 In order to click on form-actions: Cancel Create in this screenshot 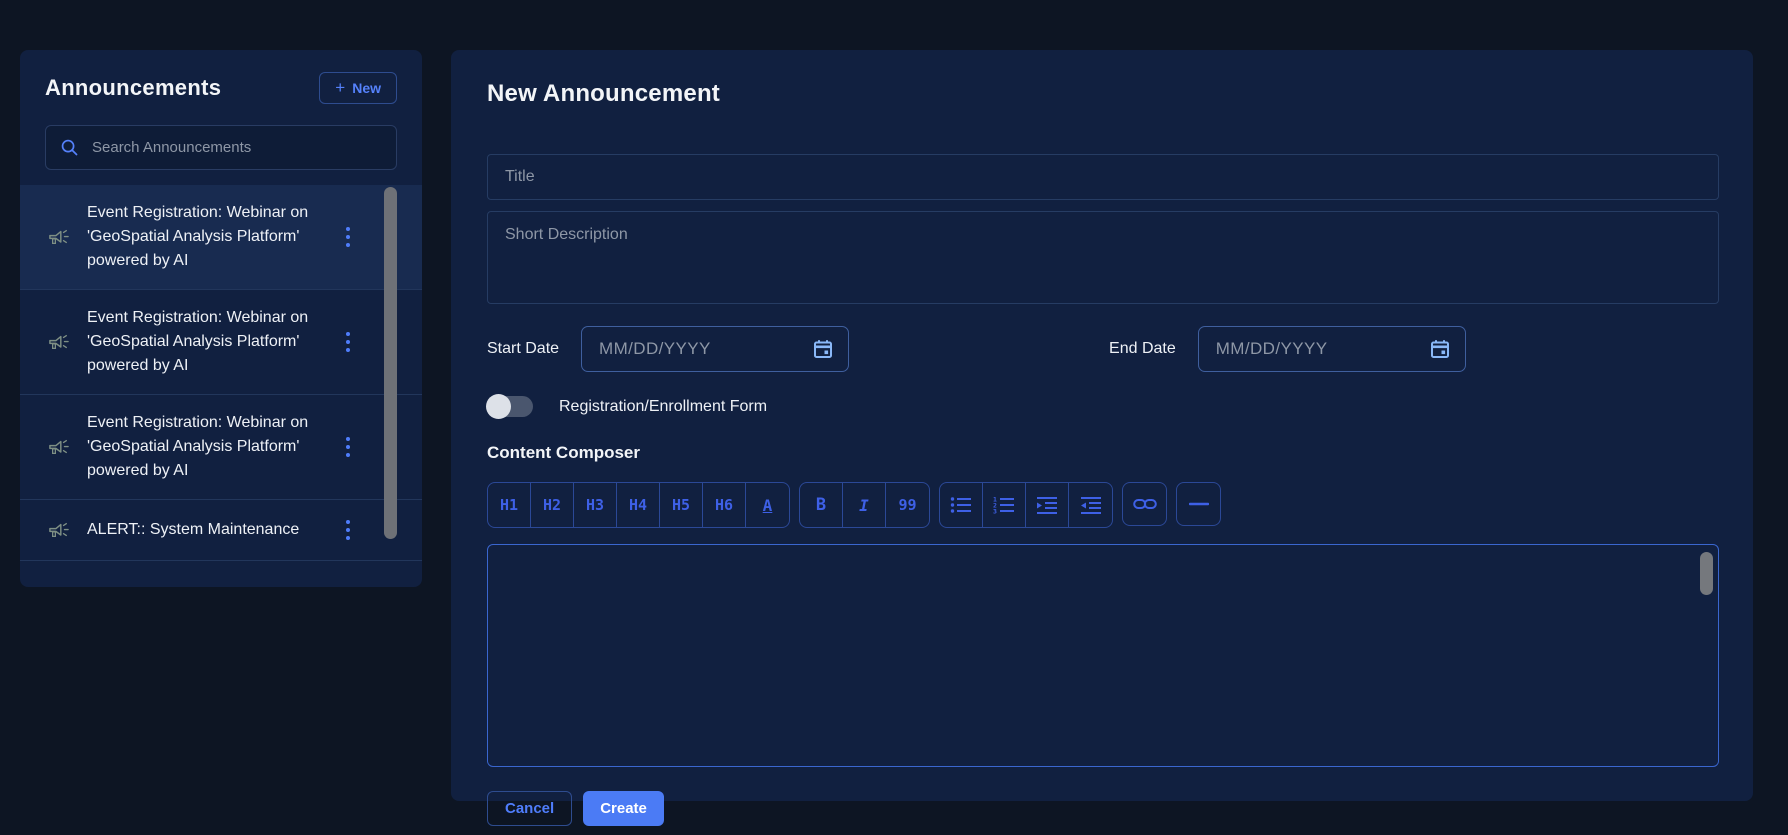, I will do `click(1103, 808)`.